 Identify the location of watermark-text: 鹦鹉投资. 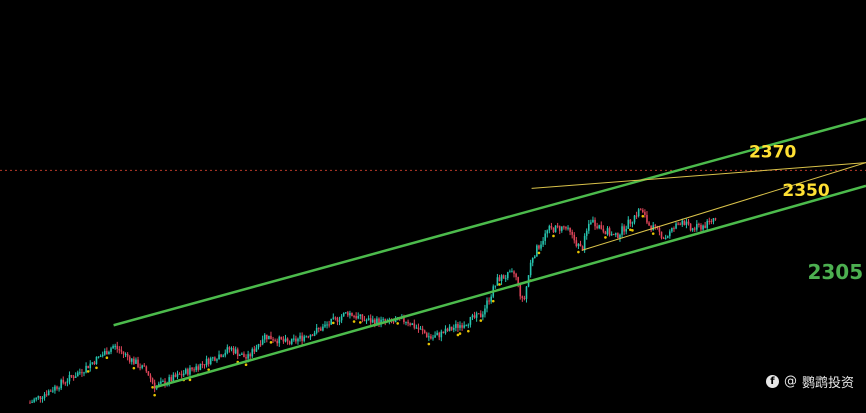
(827, 383).